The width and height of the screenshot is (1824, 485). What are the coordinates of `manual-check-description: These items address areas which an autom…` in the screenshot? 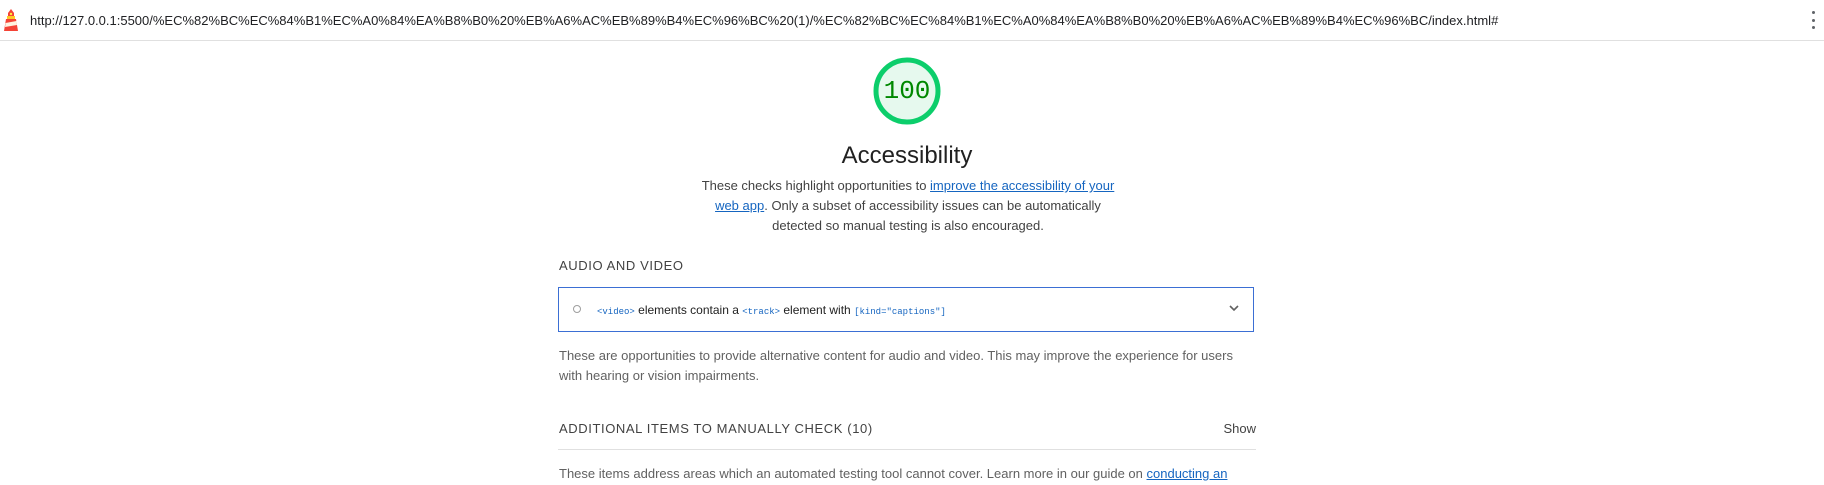 It's located at (909, 474).